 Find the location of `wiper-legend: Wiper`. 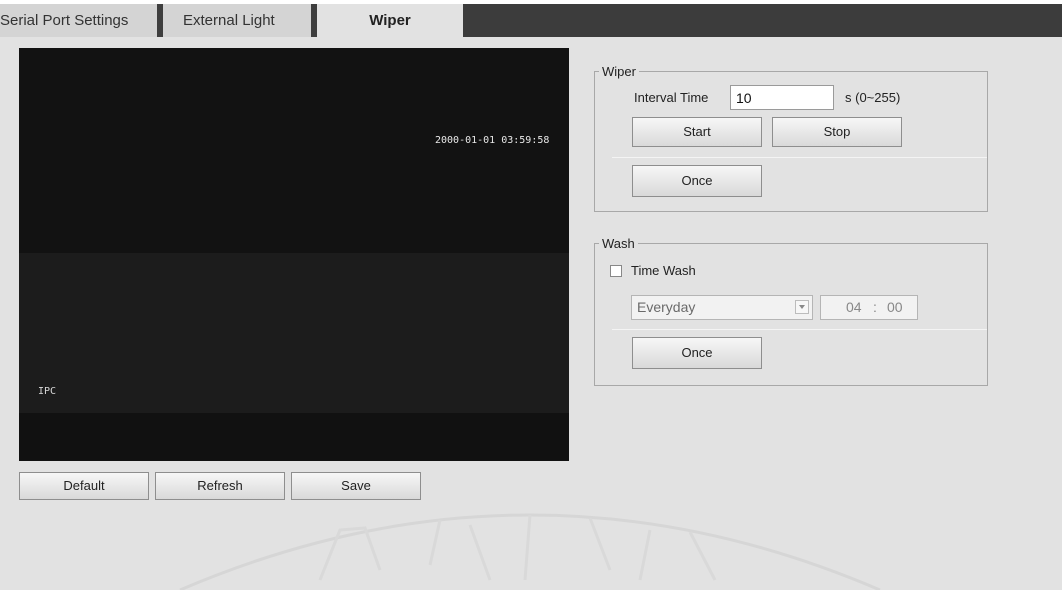

wiper-legend: Wiper is located at coordinates (619, 71).